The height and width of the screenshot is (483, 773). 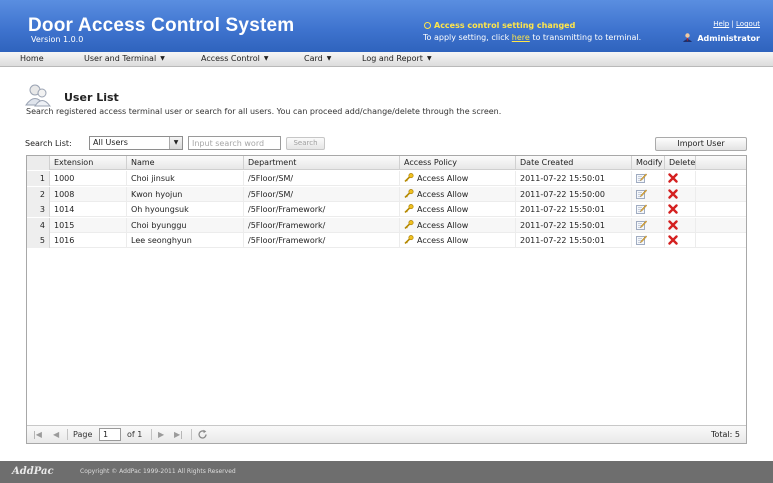 I want to click on header-extension: Extension, so click(x=88, y=163).